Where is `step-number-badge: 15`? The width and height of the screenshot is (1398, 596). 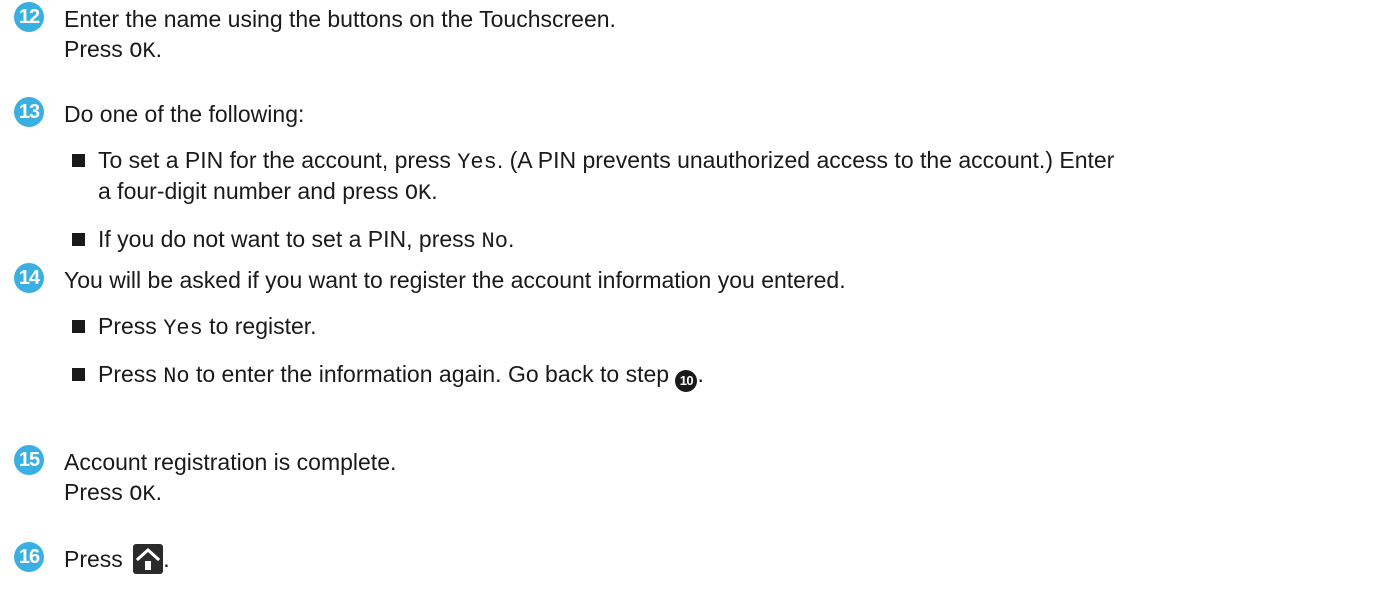
step-number-badge: 15 is located at coordinates (29, 460).